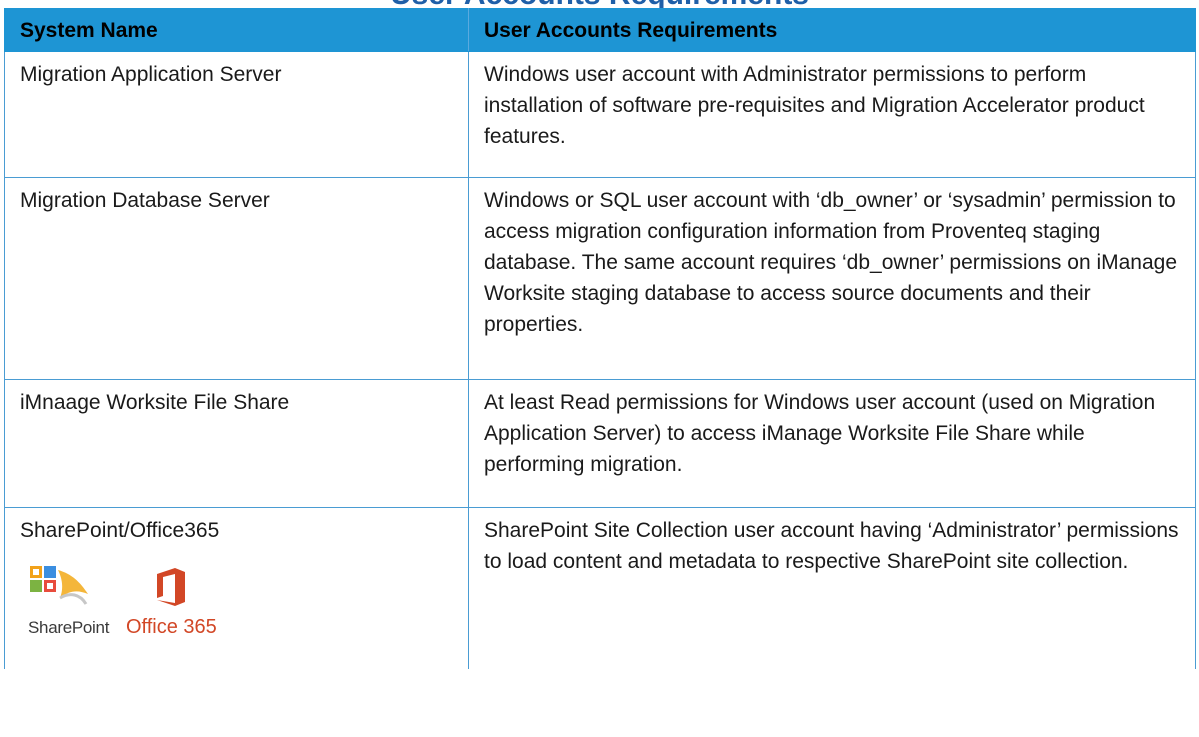 This screenshot has height=737, width=1199. I want to click on office-365-logo: Office 365, so click(171, 604).